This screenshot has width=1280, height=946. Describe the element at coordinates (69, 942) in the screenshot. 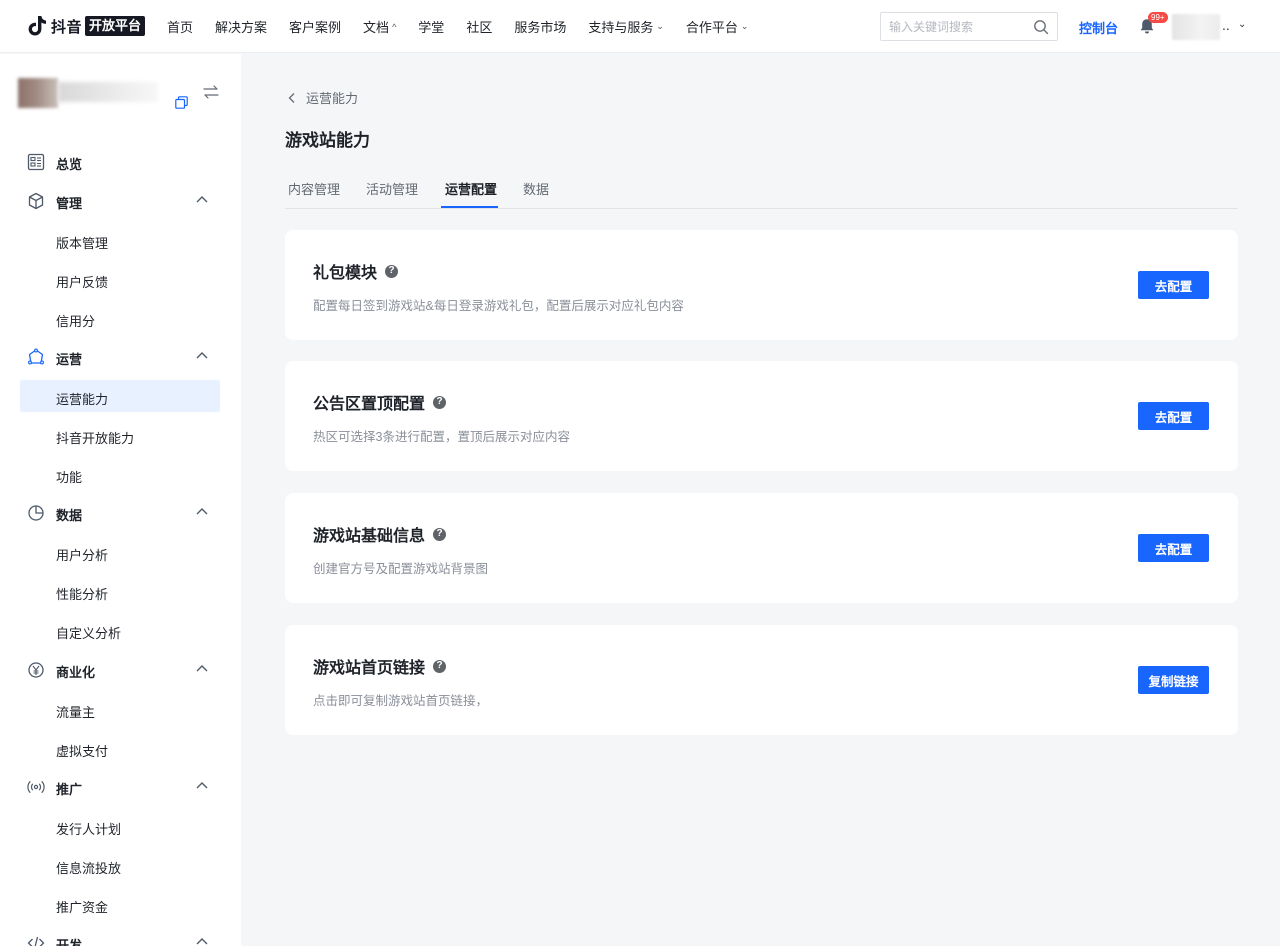

I see `sidebar-group-label: 开发` at that location.